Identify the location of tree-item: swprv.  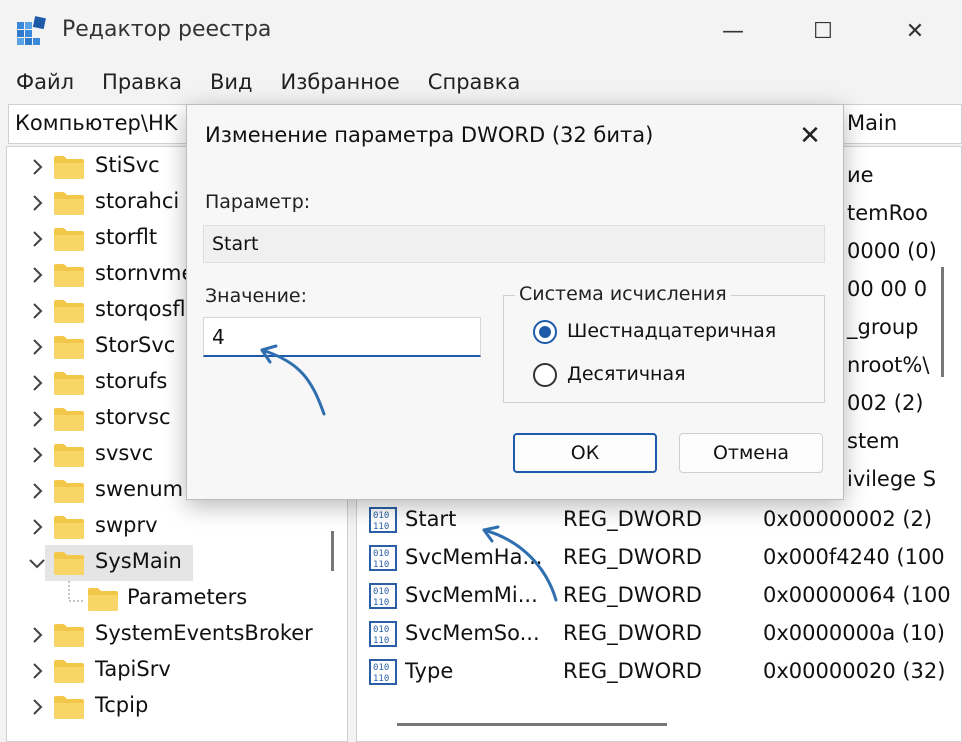
(177, 527).